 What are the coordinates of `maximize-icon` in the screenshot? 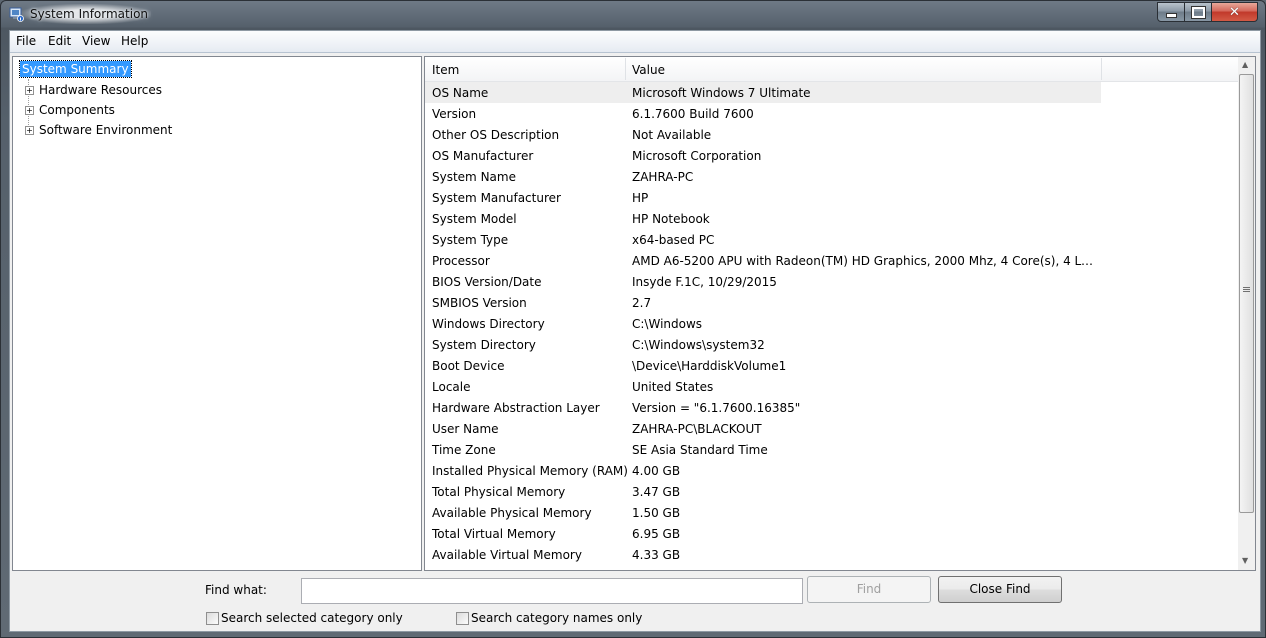 It's located at (1198, 12).